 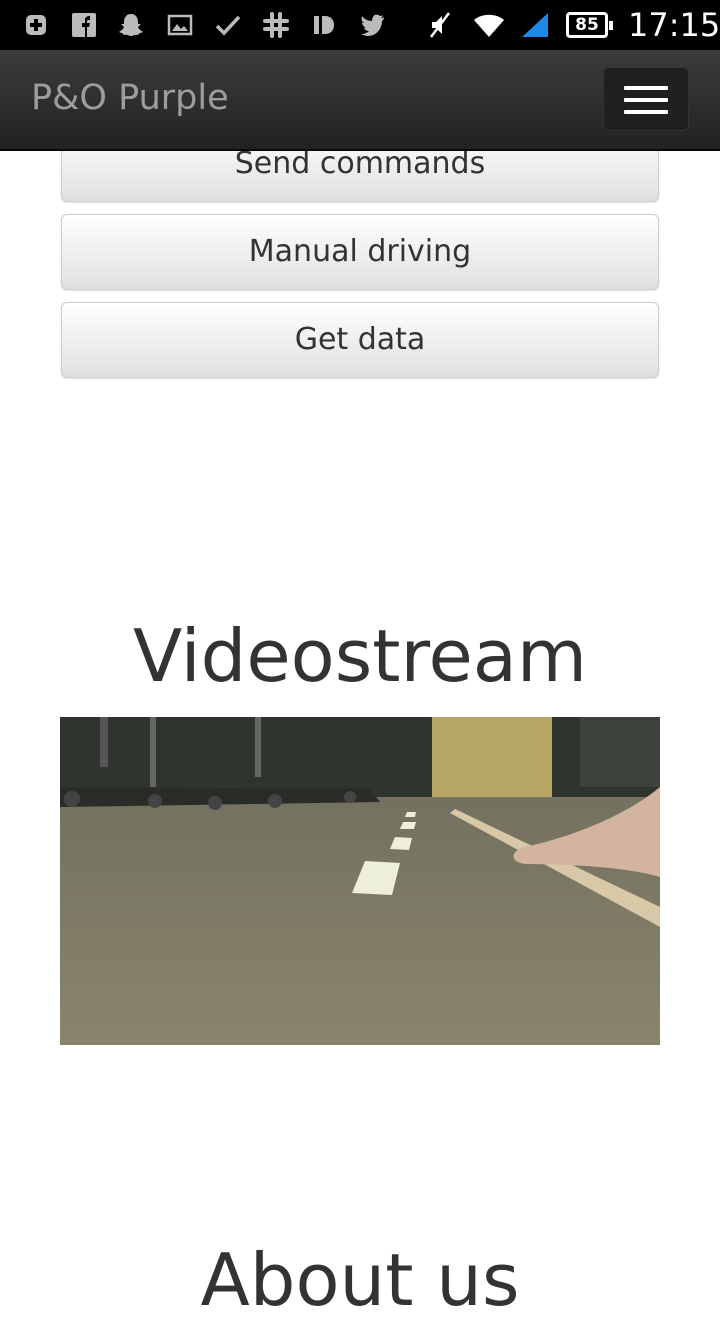 I want to click on manual-driving-button: Manual driving, so click(x=360, y=252).